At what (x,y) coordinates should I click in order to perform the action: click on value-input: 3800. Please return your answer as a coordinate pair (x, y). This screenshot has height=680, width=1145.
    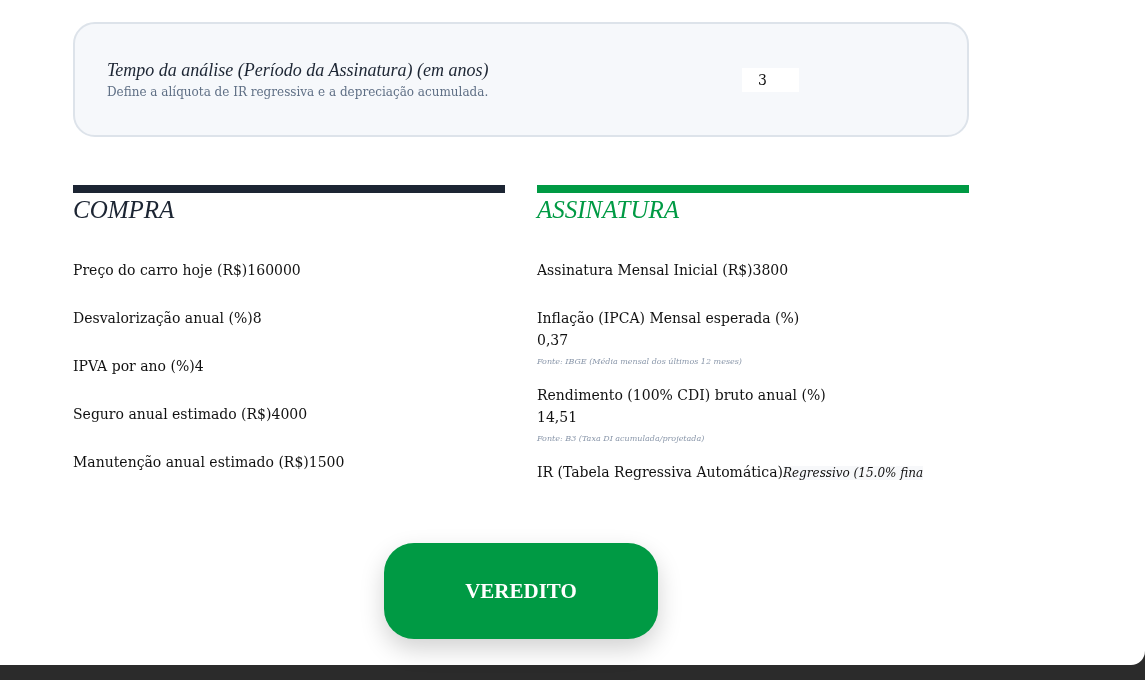
    Looking at the image, I should click on (775, 270).